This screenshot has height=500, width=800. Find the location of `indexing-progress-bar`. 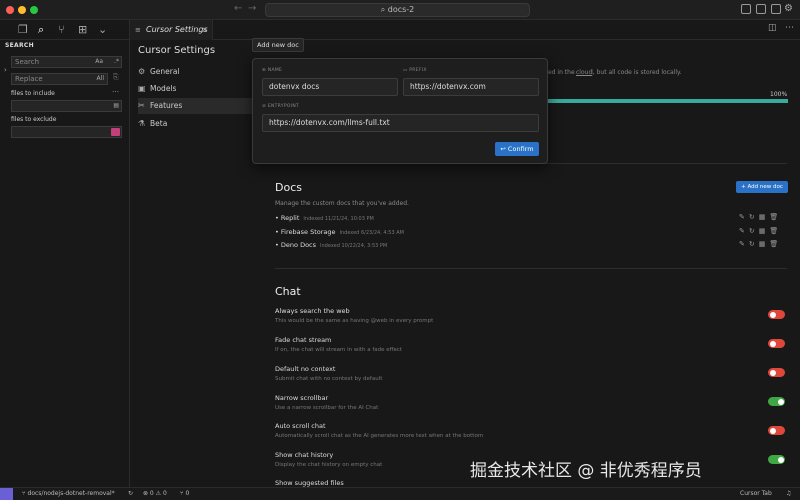

indexing-progress-bar is located at coordinates (663, 101).